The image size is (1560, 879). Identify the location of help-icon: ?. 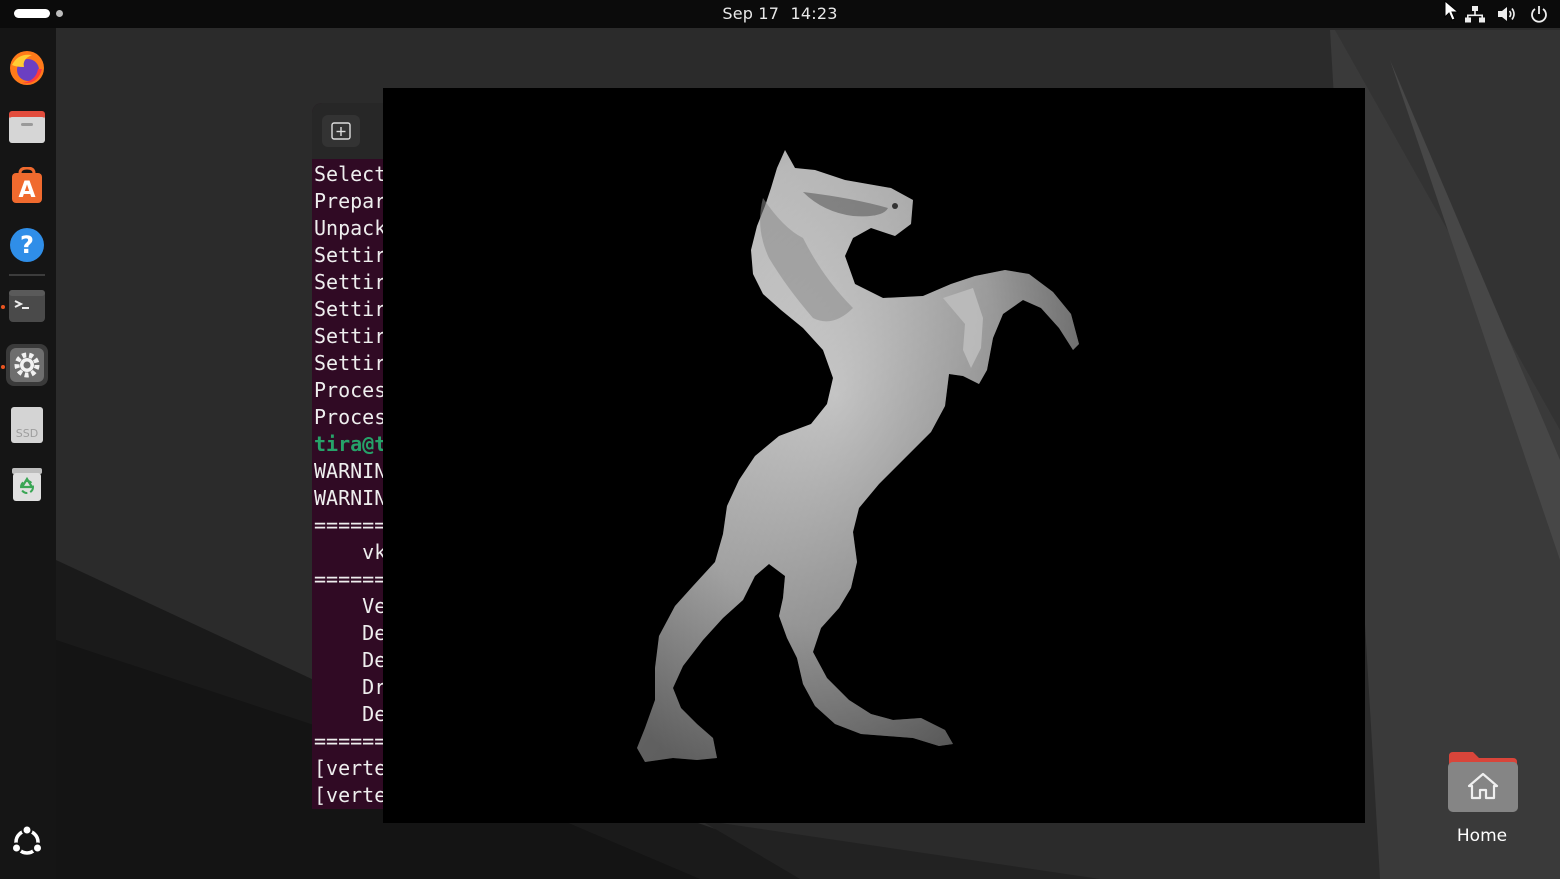
(27, 245).